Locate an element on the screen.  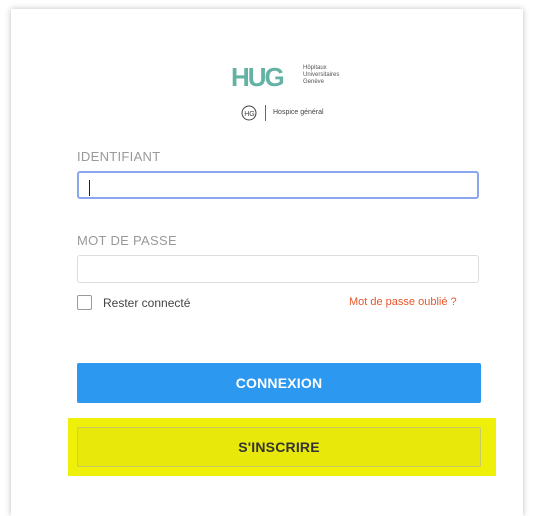
svg-text: HG is located at coordinates (249, 114).